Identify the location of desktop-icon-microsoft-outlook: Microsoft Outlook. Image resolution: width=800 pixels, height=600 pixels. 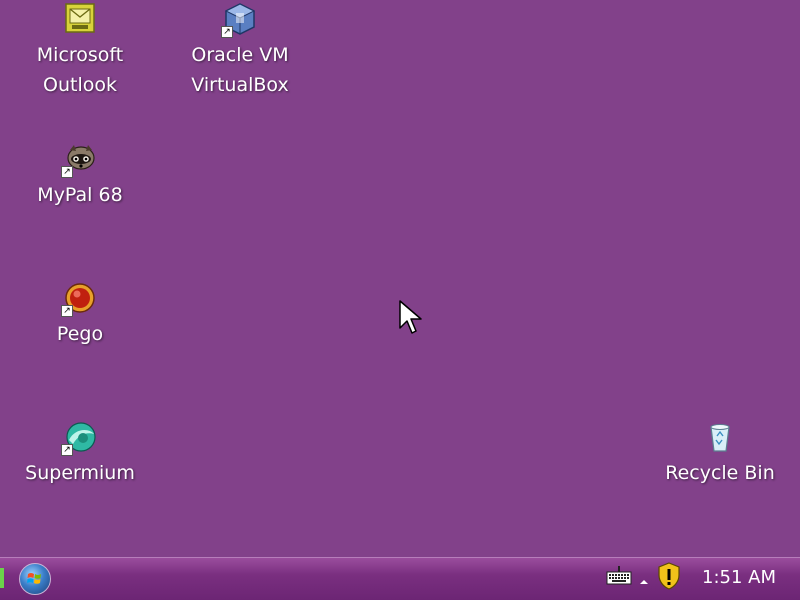
(80, 51).